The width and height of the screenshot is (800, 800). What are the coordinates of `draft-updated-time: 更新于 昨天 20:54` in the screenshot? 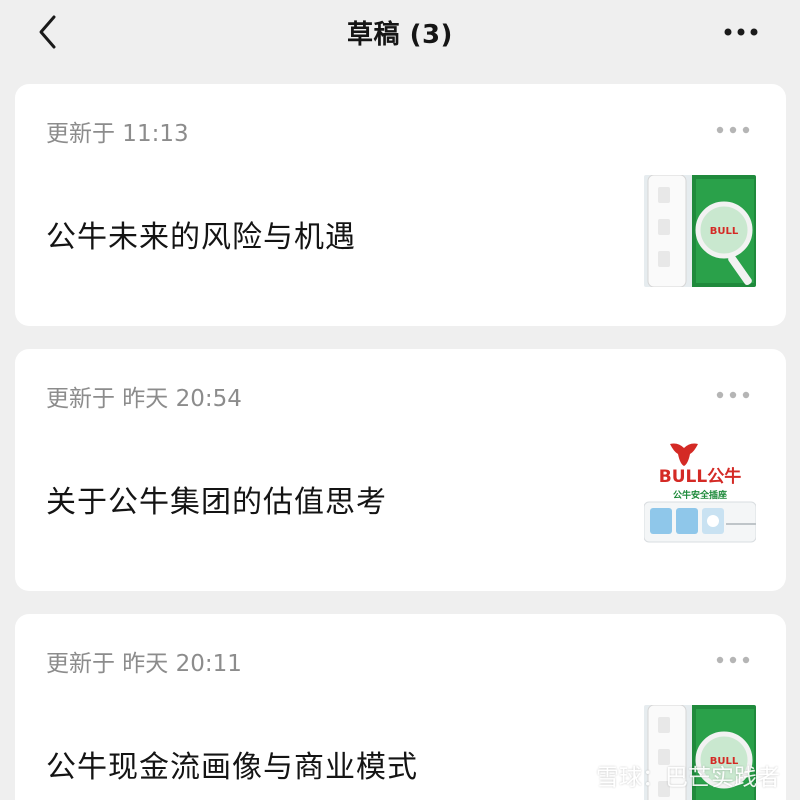 It's located at (144, 399).